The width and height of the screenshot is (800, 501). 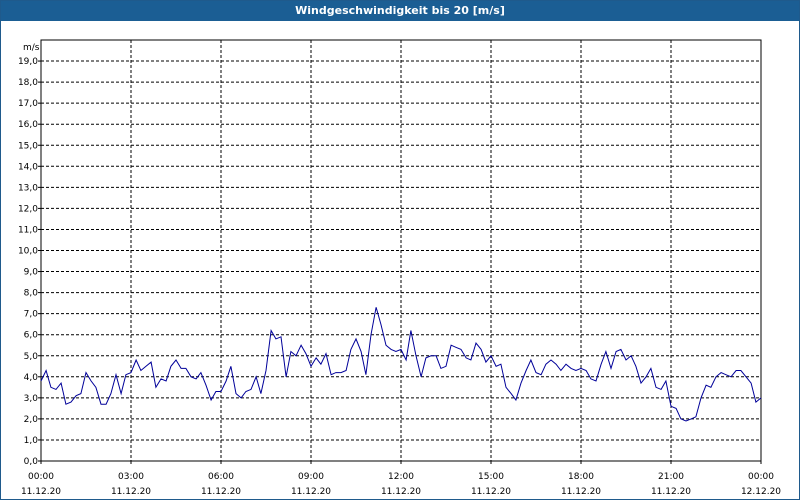 I want to click on x-tick-time: 03:00, so click(x=131, y=477).